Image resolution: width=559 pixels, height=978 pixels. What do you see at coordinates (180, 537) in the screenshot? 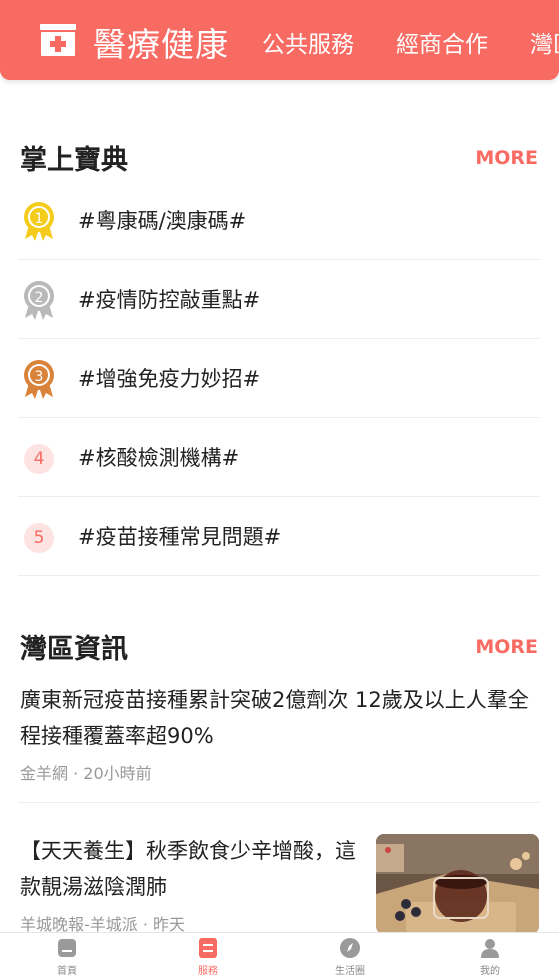
I see `list-item-label: #疫苗接種常見問題#` at bounding box center [180, 537].